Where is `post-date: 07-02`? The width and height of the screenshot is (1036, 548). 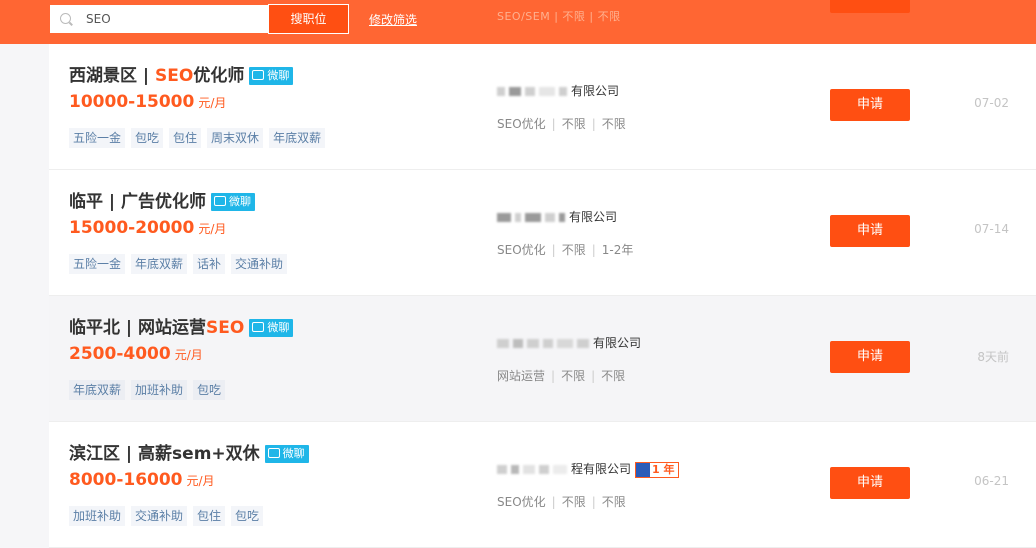
post-date: 07-02 is located at coordinates (991, 103).